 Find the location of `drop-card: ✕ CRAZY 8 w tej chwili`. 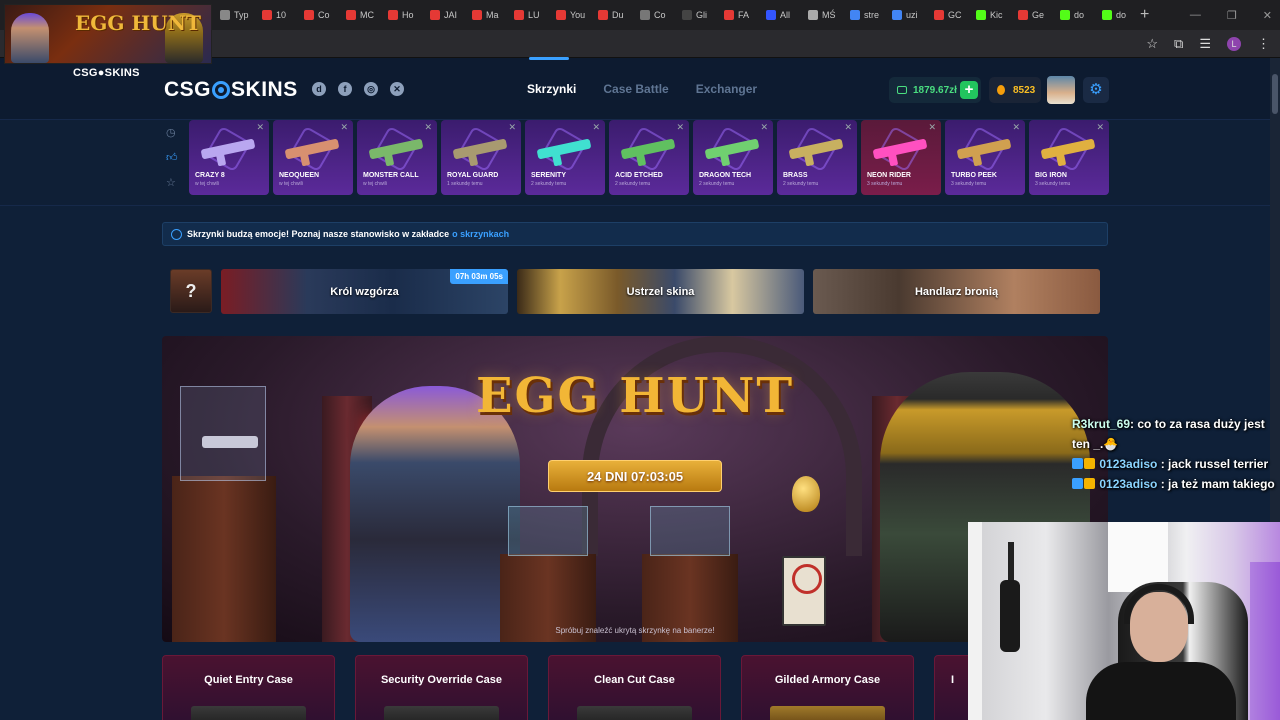

drop-card: ✕ CRAZY 8 w tej chwili is located at coordinates (229, 157).